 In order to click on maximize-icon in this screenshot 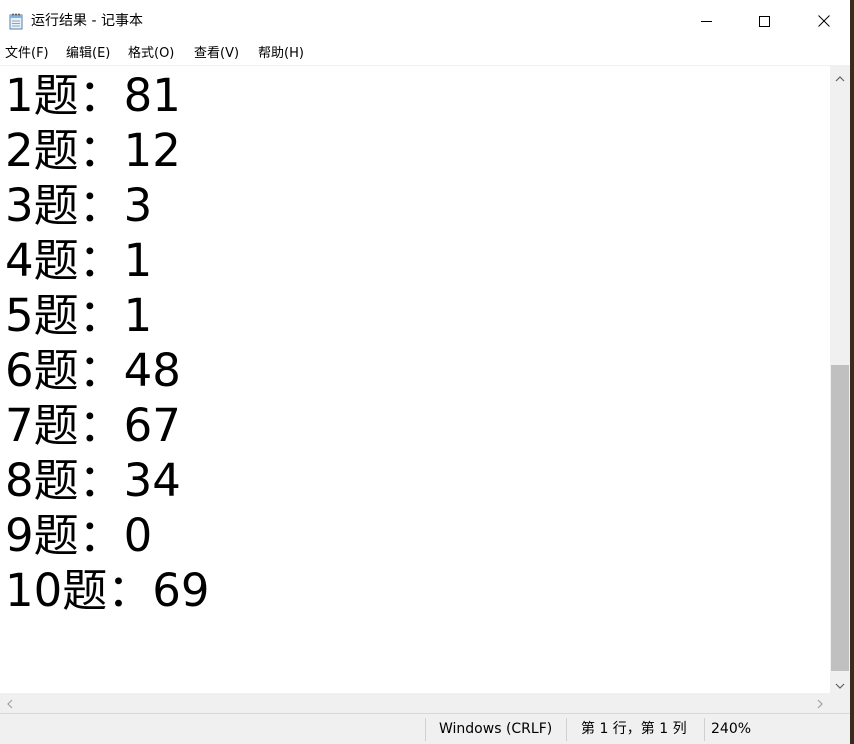, I will do `click(764, 21)`.